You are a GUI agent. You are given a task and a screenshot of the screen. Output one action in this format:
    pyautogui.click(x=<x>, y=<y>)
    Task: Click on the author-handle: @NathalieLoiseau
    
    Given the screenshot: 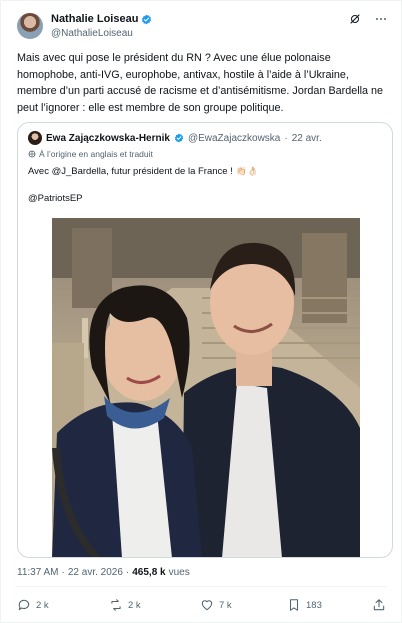 What is the action you would take?
    pyautogui.click(x=92, y=33)
    